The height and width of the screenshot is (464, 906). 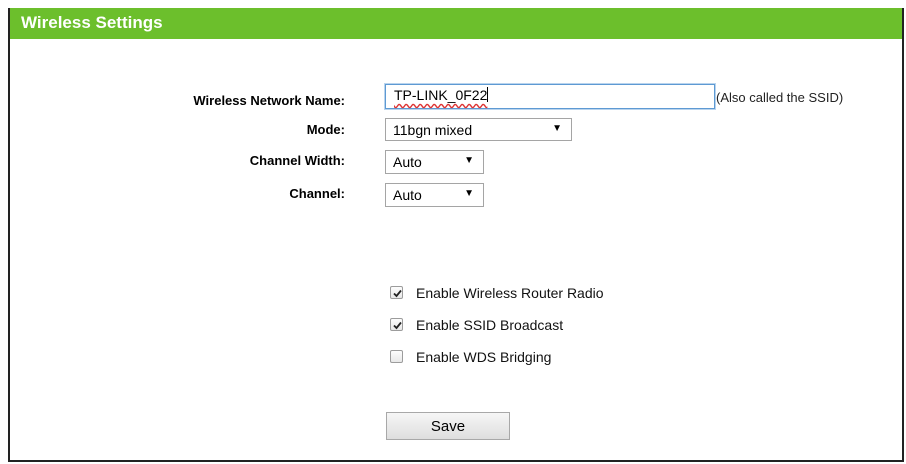 What do you see at coordinates (269, 100) in the screenshot?
I see `ssid-label: Wireless Network Name:` at bounding box center [269, 100].